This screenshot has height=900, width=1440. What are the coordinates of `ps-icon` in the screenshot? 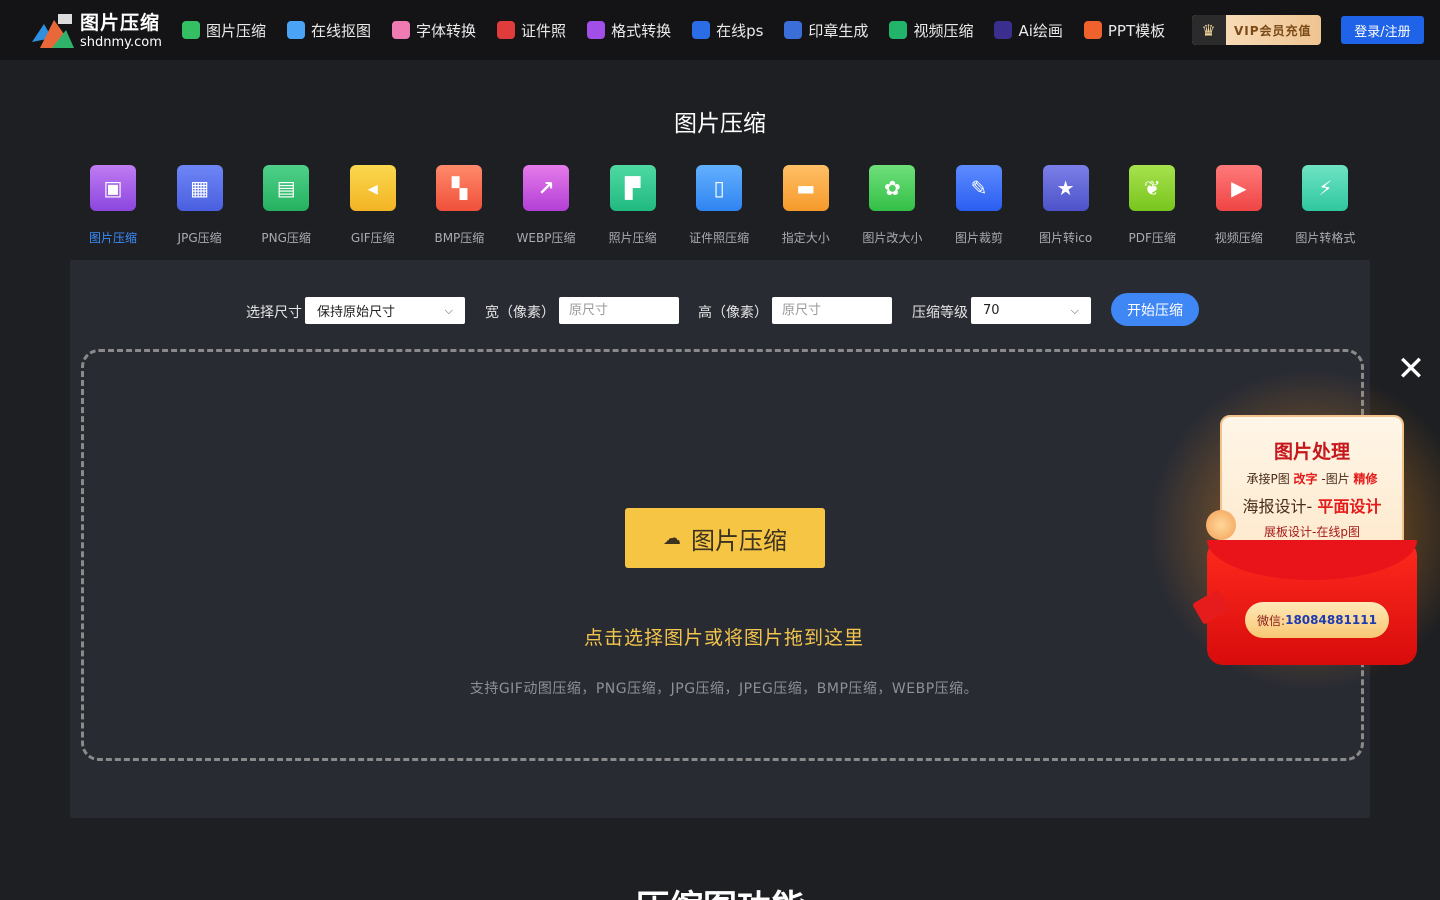 It's located at (701, 30).